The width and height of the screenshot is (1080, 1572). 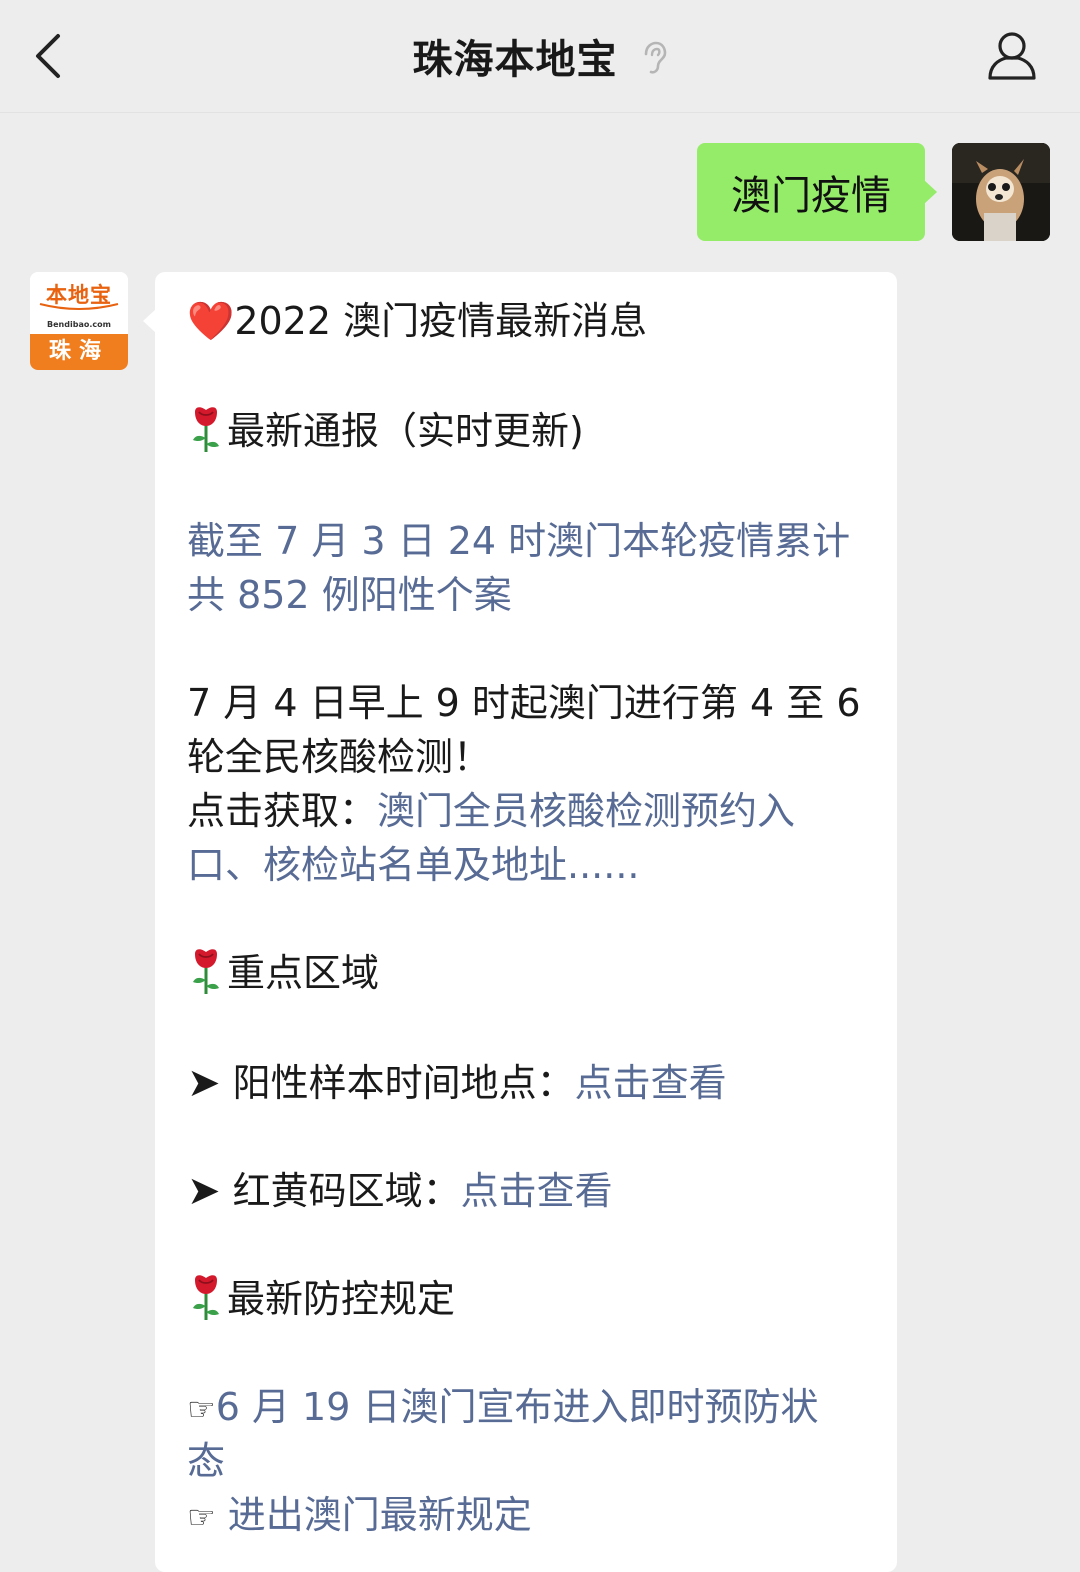 I want to click on section-key-areas-line: 重点区域, so click(x=532, y=973).